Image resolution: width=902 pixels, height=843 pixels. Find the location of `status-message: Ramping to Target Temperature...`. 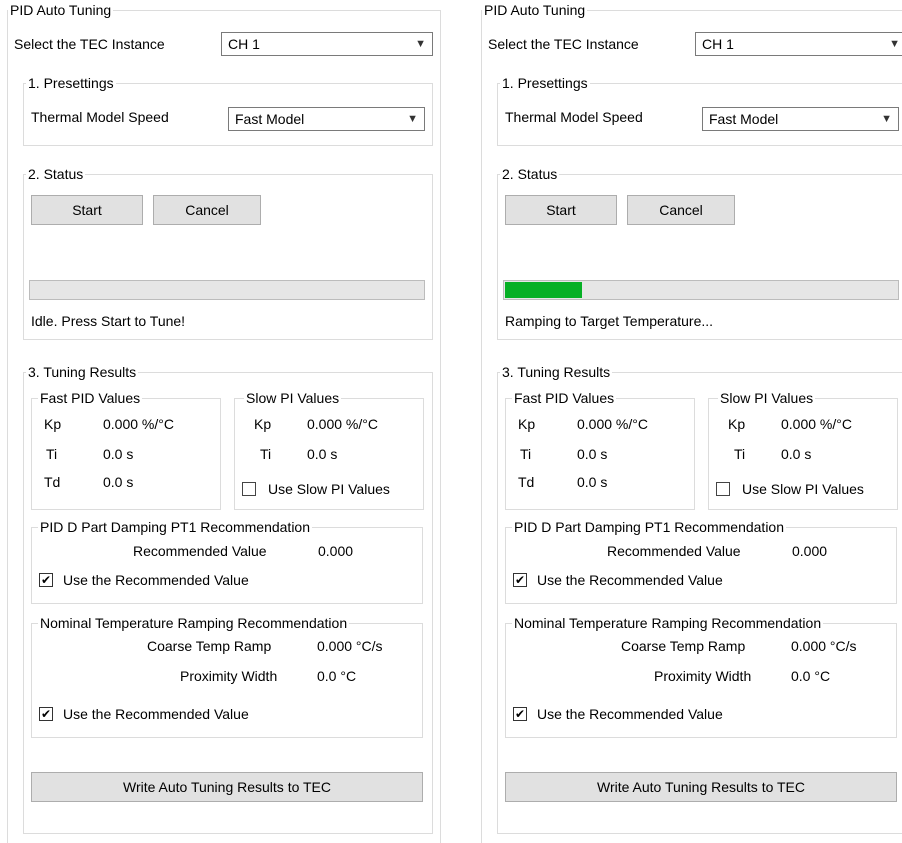

status-message: Ramping to Target Temperature... is located at coordinates (609, 321).